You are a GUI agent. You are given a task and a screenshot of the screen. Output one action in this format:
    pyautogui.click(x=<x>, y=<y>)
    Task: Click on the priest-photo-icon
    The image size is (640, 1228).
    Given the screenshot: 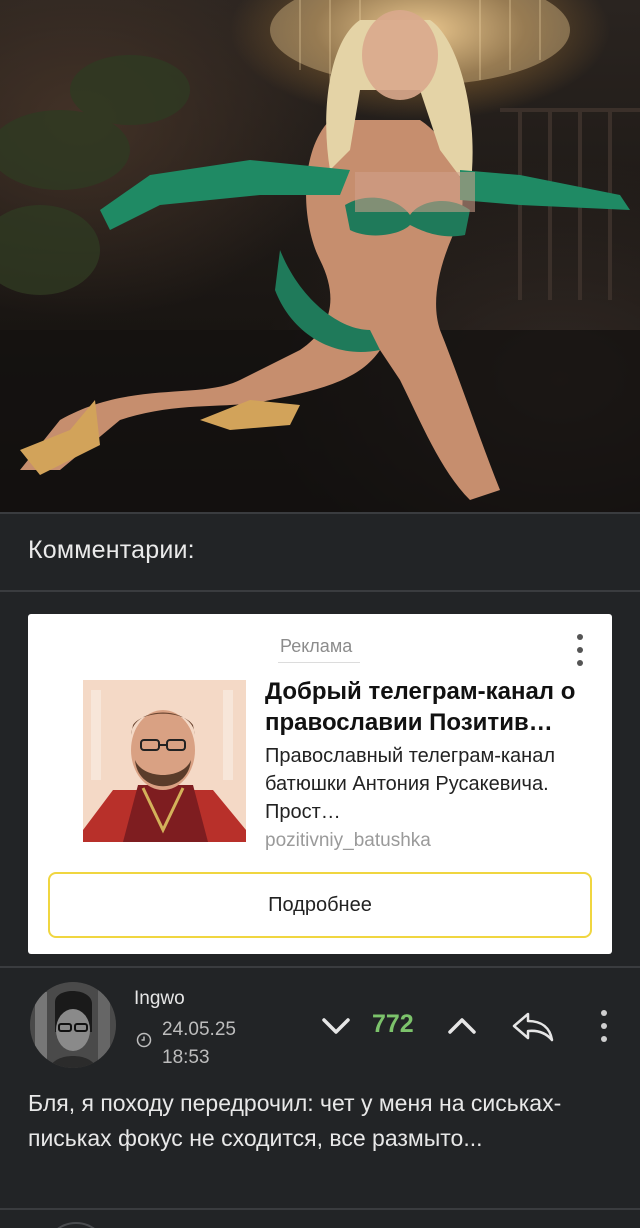 What is the action you would take?
    pyautogui.click(x=164, y=761)
    